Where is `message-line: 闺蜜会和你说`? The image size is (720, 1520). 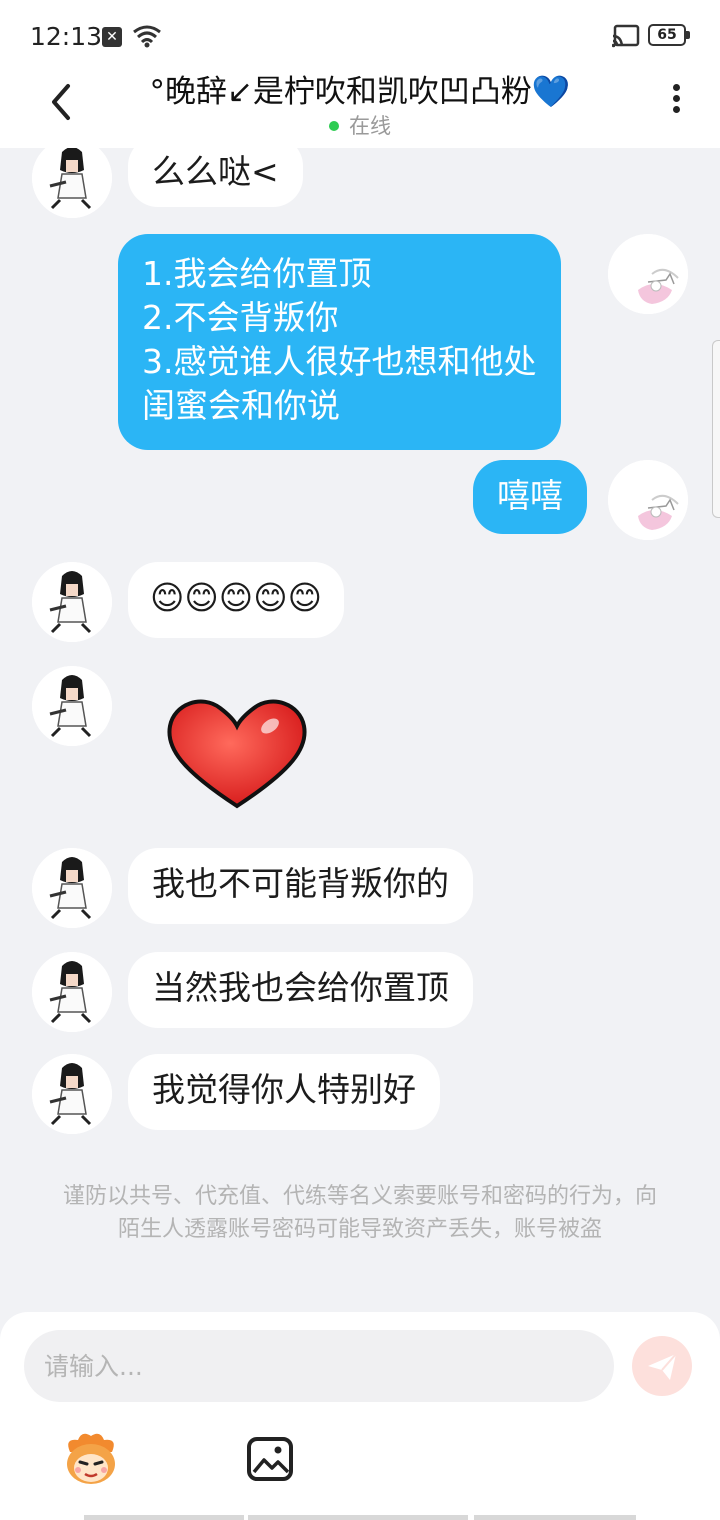 message-line: 闺蜜会和你说 is located at coordinates (241, 405).